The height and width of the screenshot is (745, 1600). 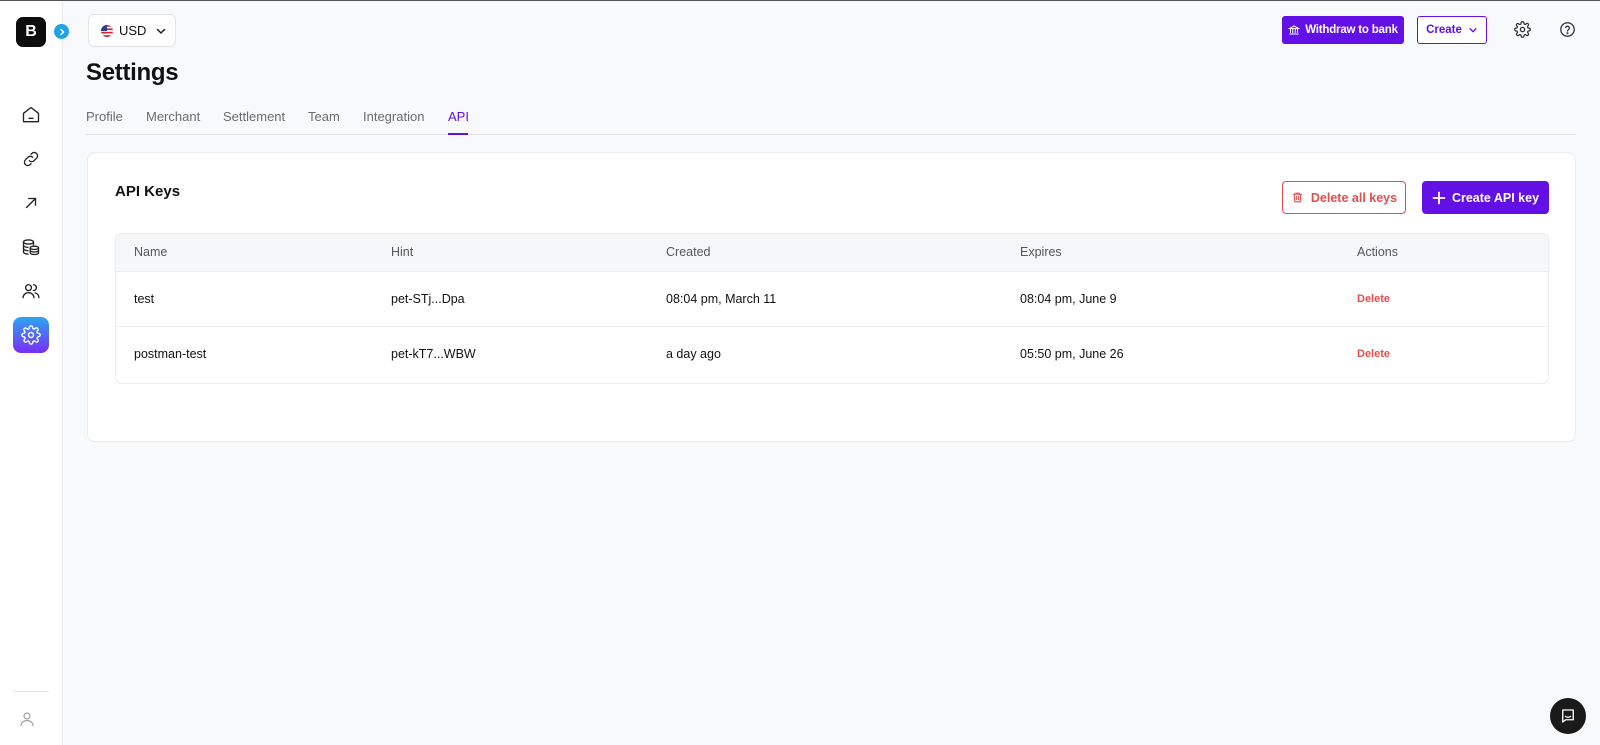 What do you see at coordinates (832, 253) in the screenshot?
I see `table-header: Name Hint Created Expires Actions` at bounding box center [832, 253].